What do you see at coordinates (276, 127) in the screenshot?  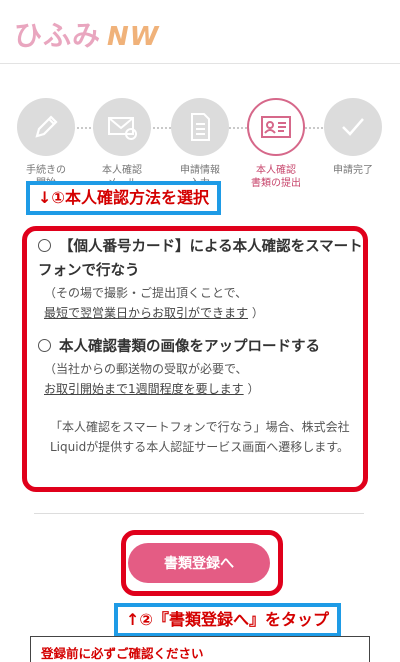 I see `id-card-icon` at bounding box center [276, 127].